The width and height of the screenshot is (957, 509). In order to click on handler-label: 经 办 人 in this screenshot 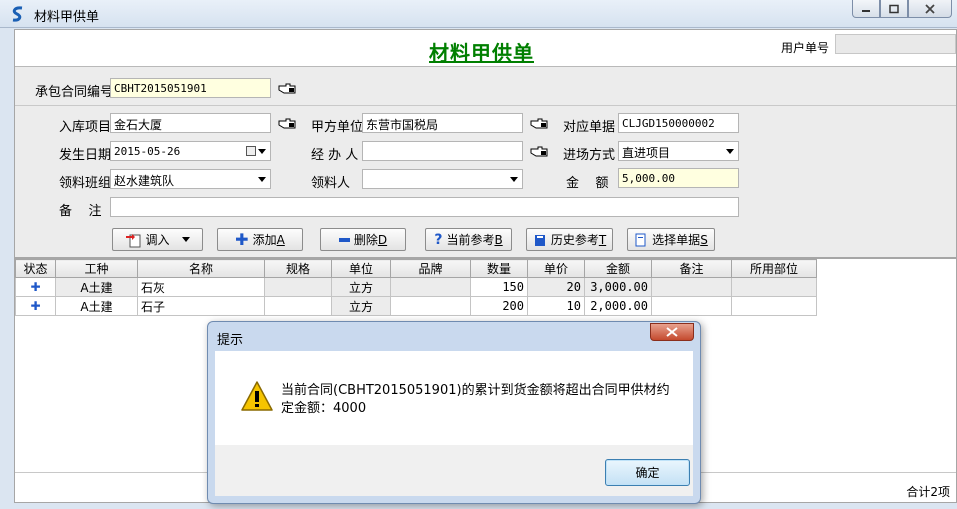, I will do `click(335, 155)`.